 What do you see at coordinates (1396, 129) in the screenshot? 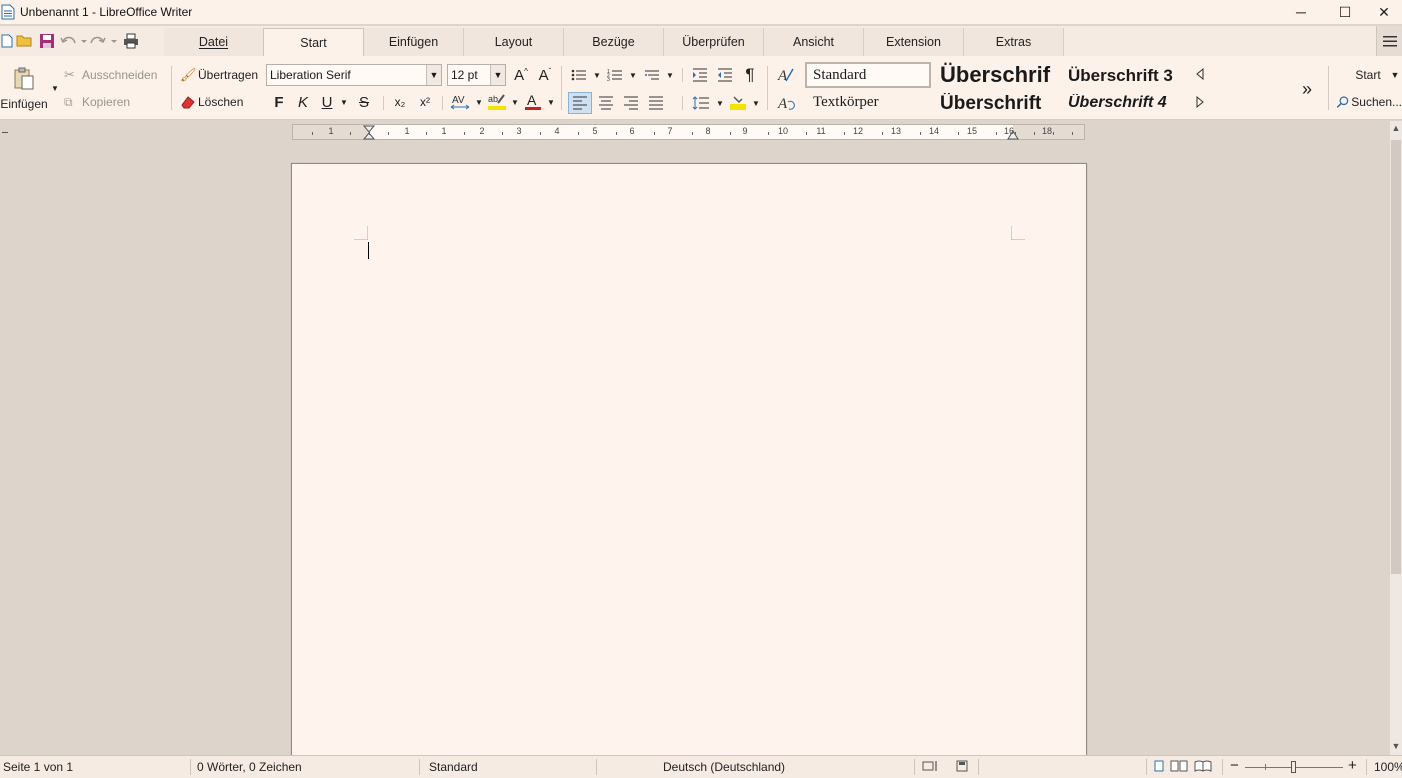
I see `scroll-up-arrow-icon: ▲` at bounding box center [1396, 129].